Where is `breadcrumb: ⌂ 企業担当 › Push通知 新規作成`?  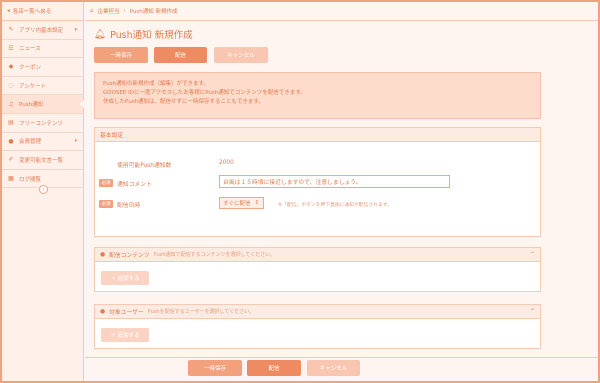
breadcrumb: ⌂ 企業担当 › Push通知 新規作成 is located at coordinates (341, 11).